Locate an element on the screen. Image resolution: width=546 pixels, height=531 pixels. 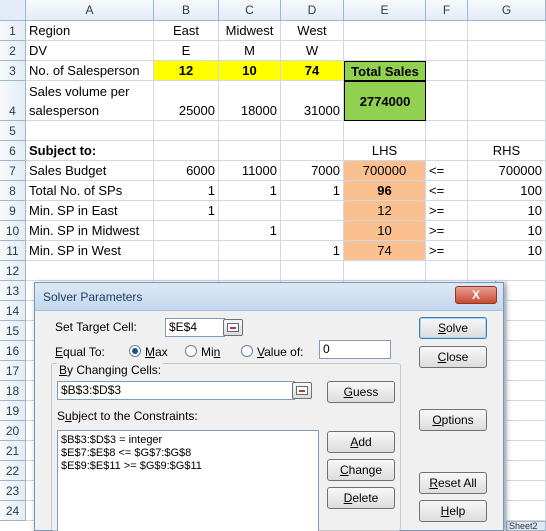
cell-f9: >= is located at coordinates (447, 211).